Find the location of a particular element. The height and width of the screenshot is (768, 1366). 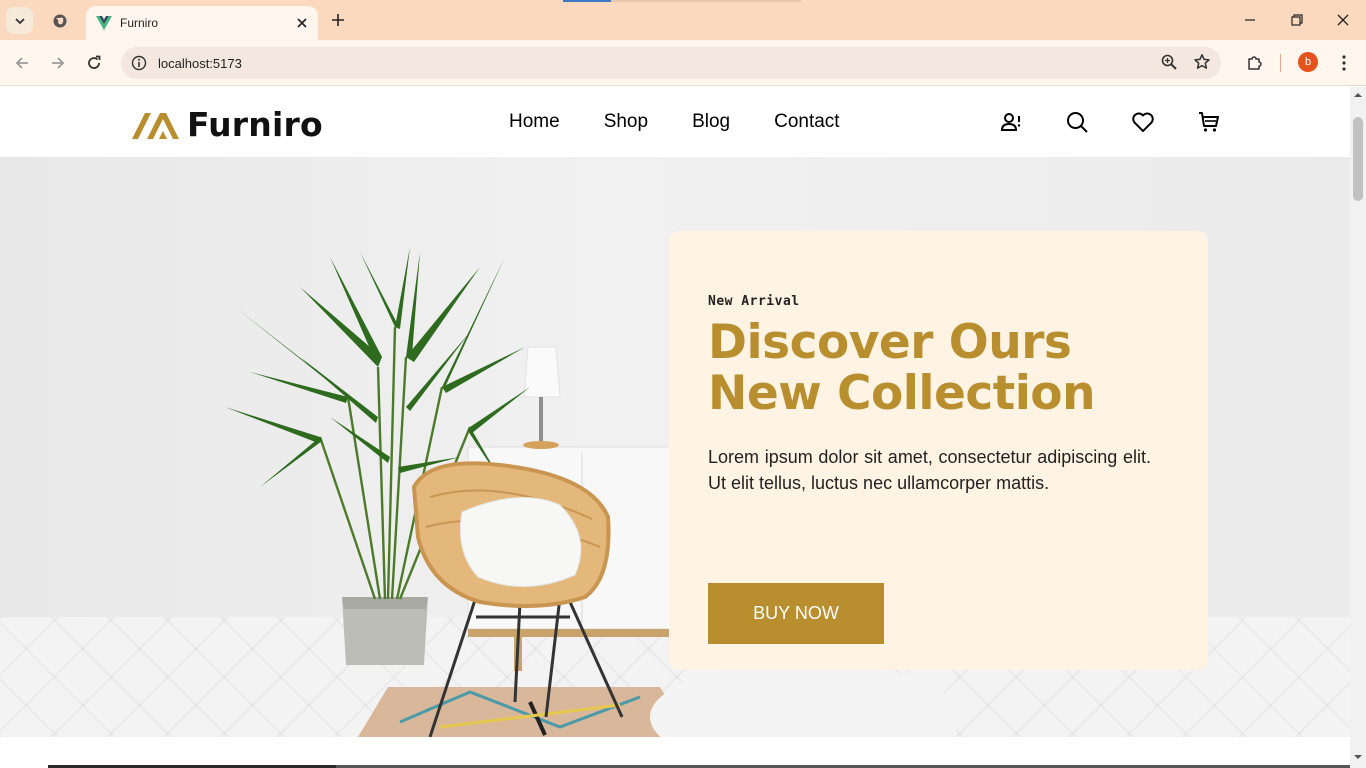

zoom-icon is located at coordinates (1169, 62).